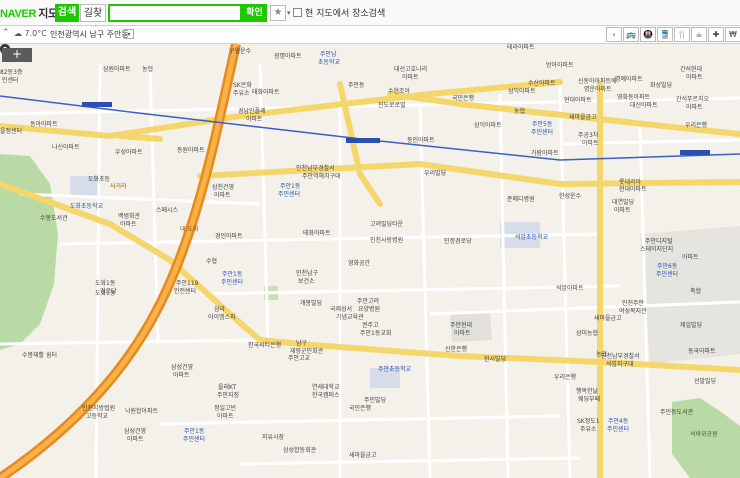 The width and height of the screenshot is (740, 478). What do you see at coordinates (219, 309) in the screenshot?
I see `map-label: 삼라` at bounding box center [219, 309].